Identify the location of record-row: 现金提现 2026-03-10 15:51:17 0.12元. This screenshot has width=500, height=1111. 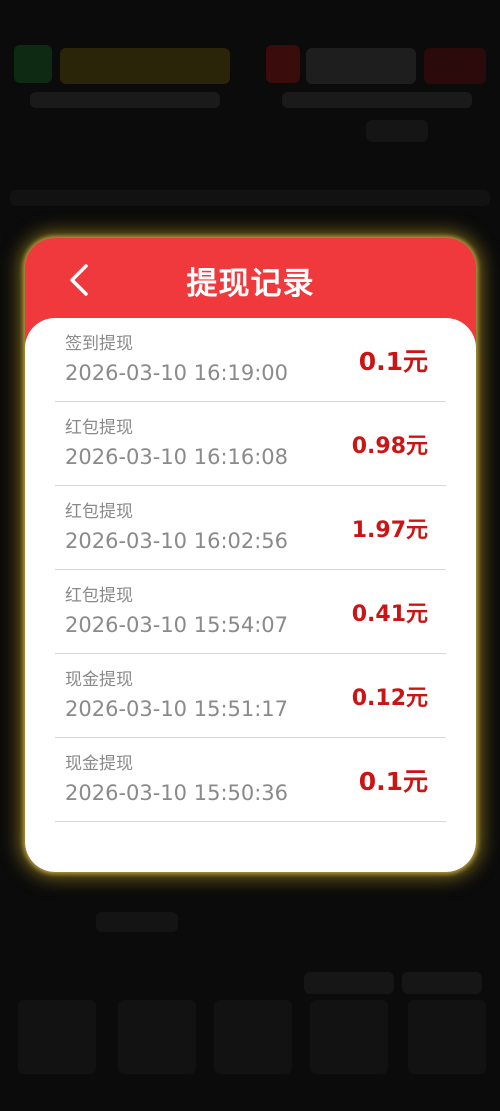
(250, 696).